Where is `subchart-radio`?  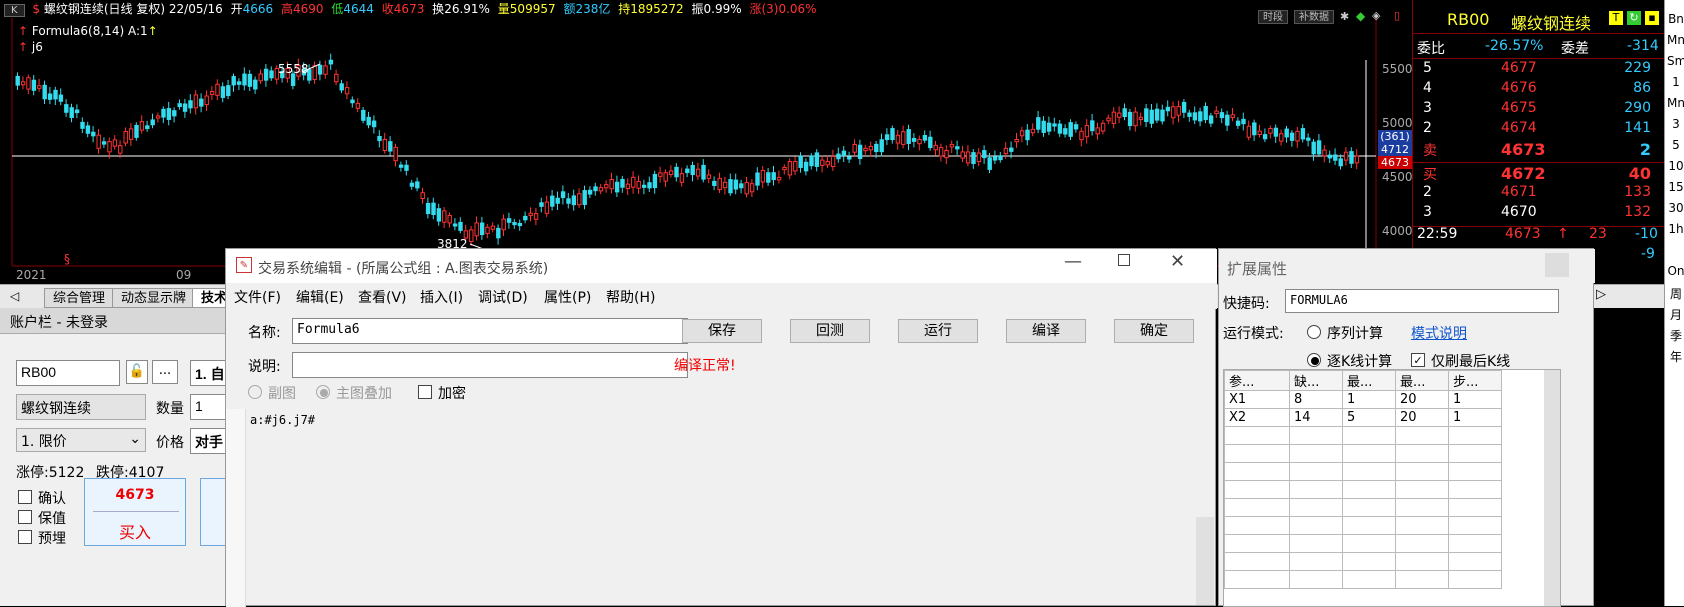 subchart-radio is located at coordinates (255, 392).